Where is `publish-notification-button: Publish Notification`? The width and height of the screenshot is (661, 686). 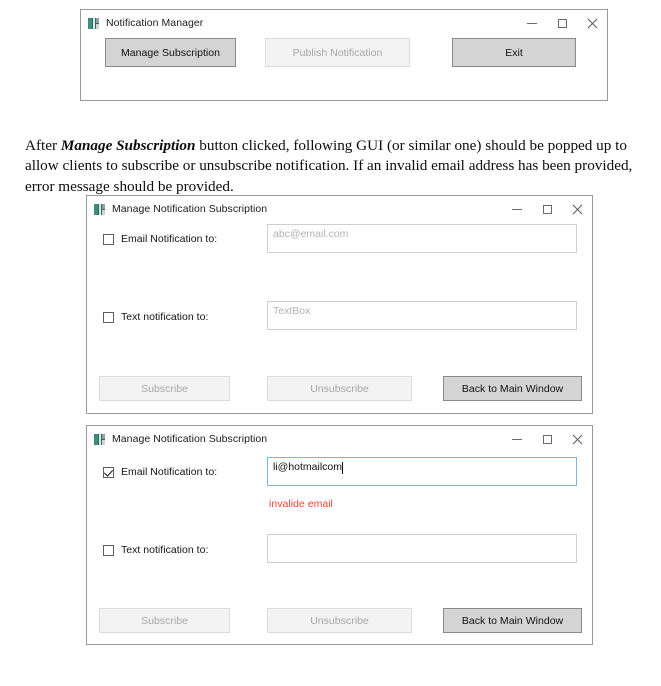
publish-notification-button: Publish Notification is located at coordinates (337, 52).